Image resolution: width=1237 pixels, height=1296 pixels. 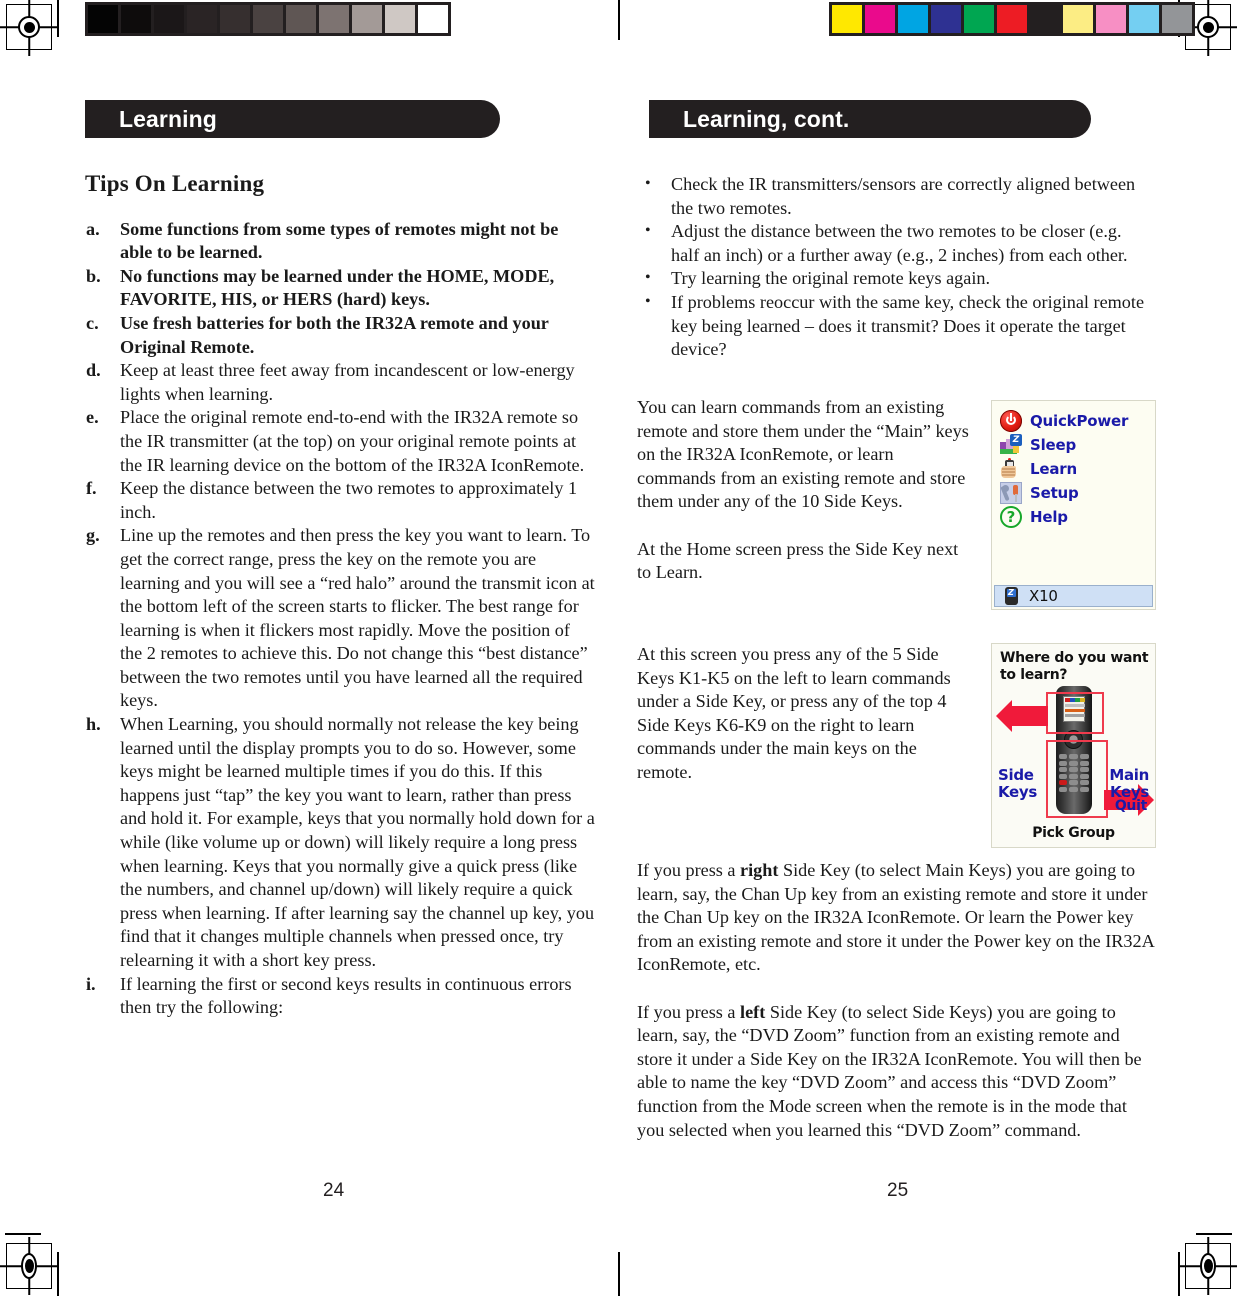 What do you see at coordinates (168, 118) in the screenshot?
I see `running-head-label: Learning` at bounding box center [168, 118].